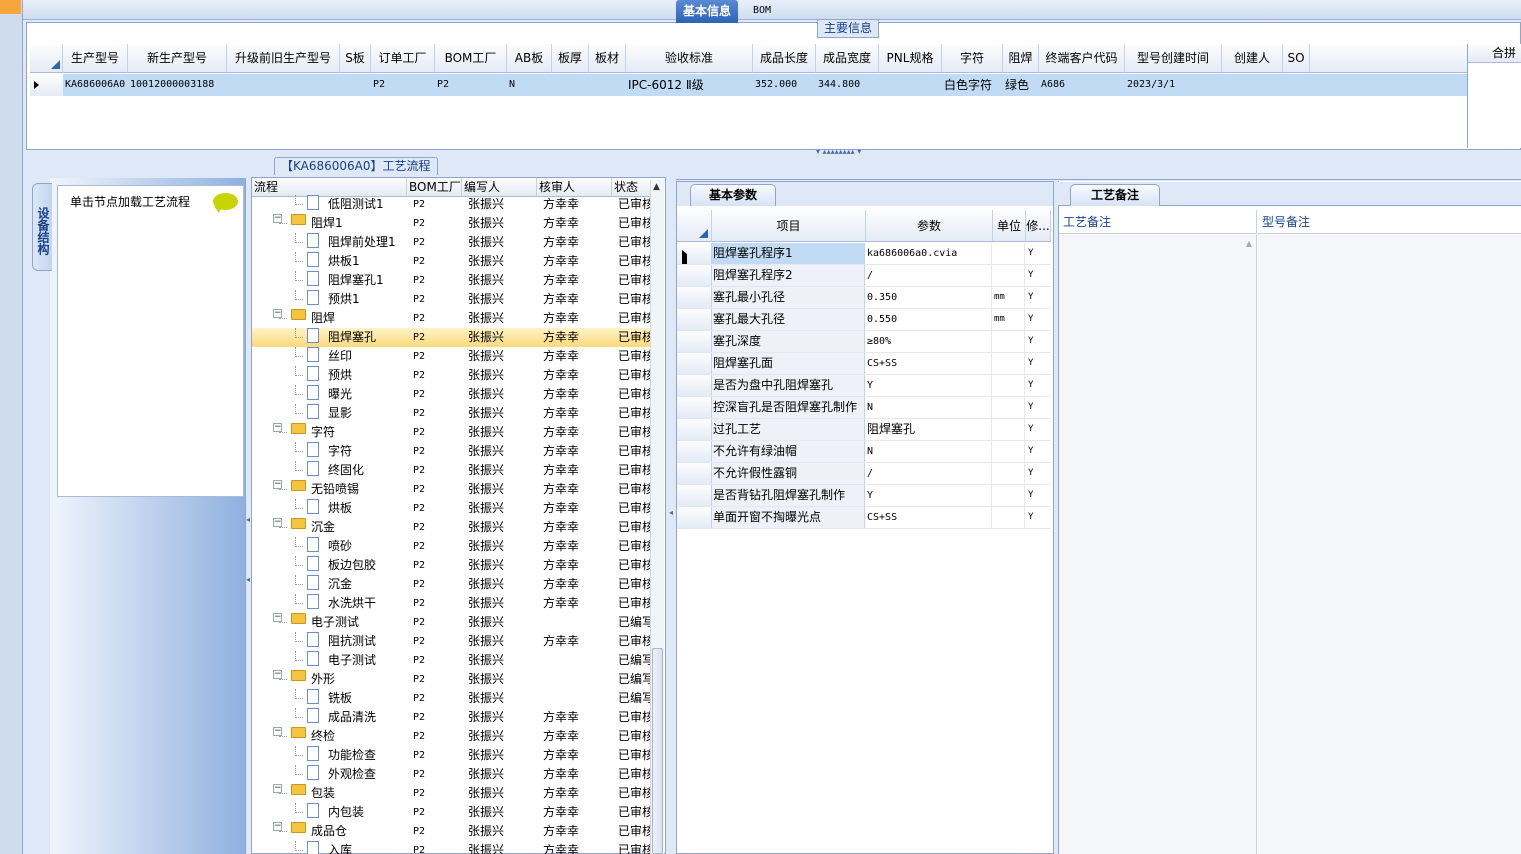 This screenshot has height=854, width=1521. I want to click on grid-cell: A686, so click(1082, 85).